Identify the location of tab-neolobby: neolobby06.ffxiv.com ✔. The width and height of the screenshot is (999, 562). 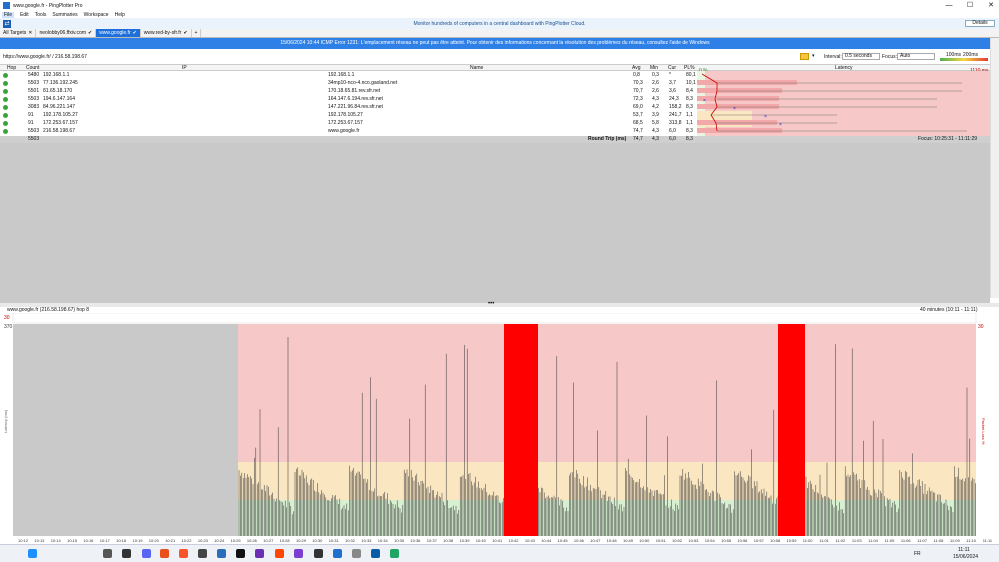
(66, 33).